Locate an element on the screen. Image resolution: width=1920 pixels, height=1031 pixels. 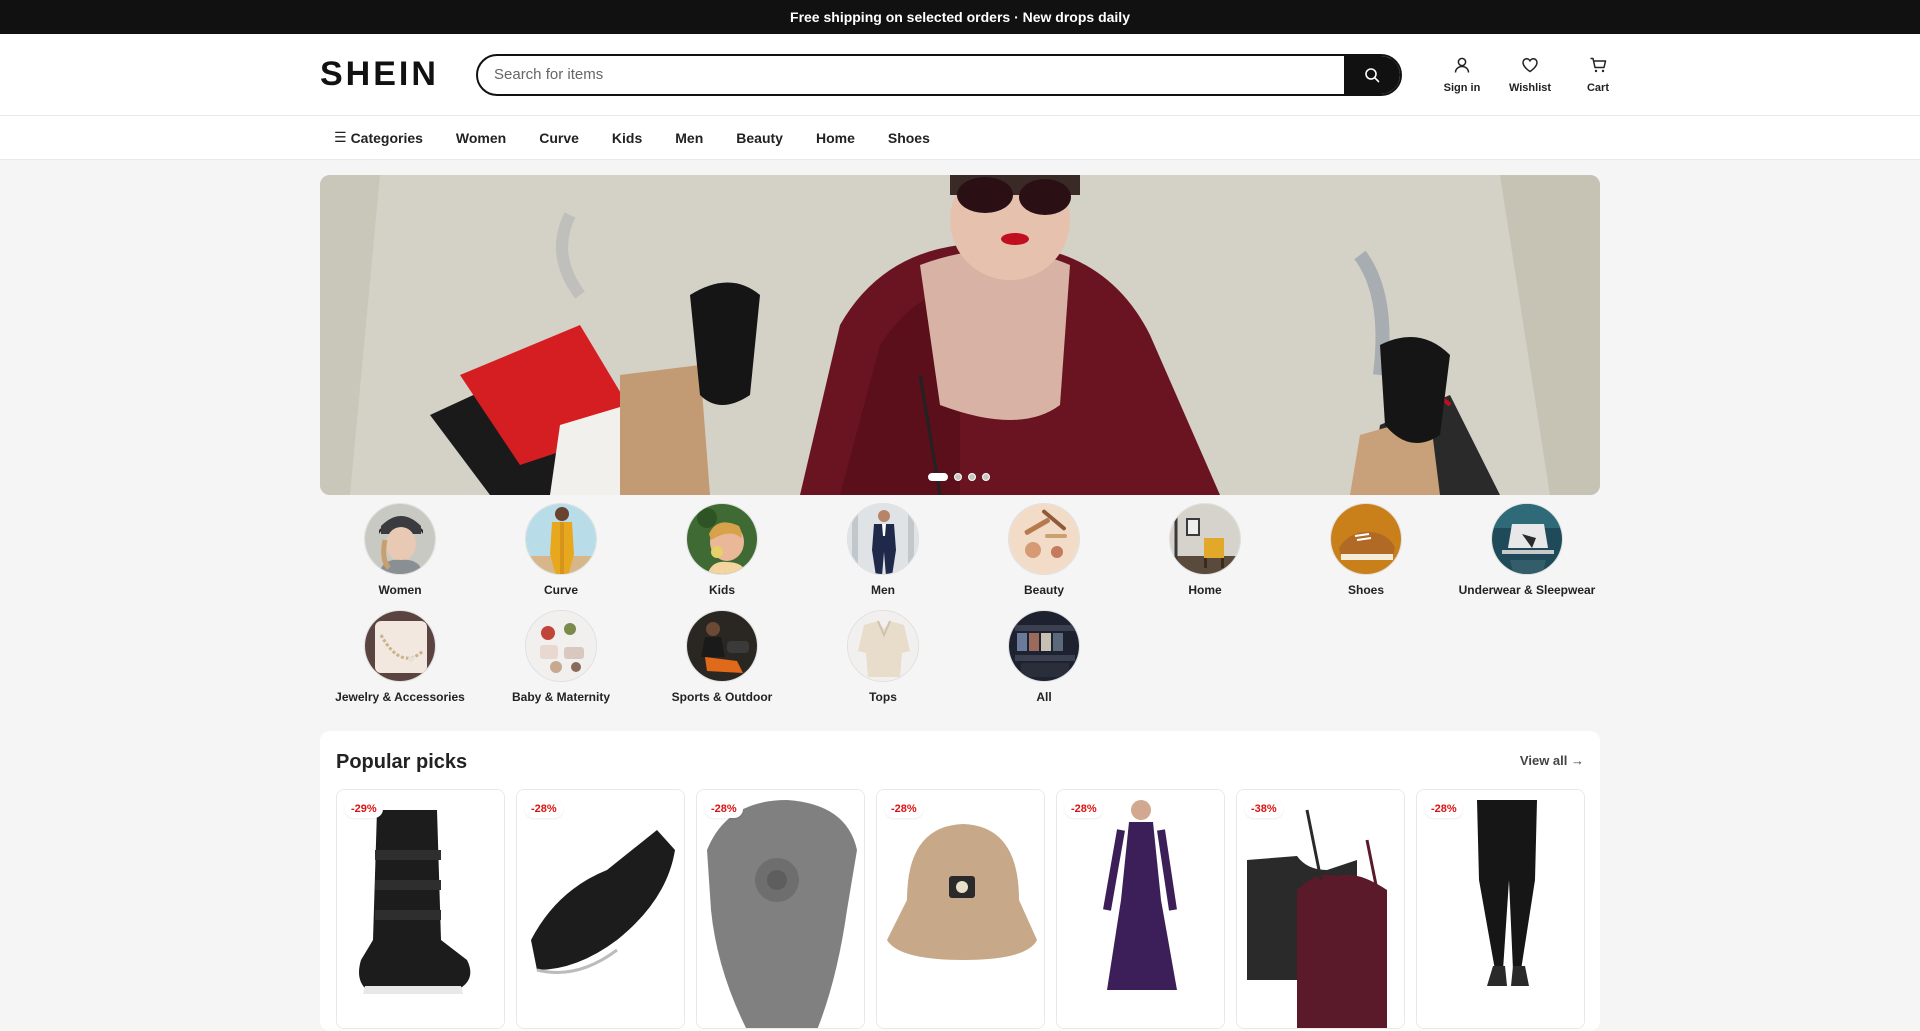
category-tops: Tops is located at coordinates (883, 657).